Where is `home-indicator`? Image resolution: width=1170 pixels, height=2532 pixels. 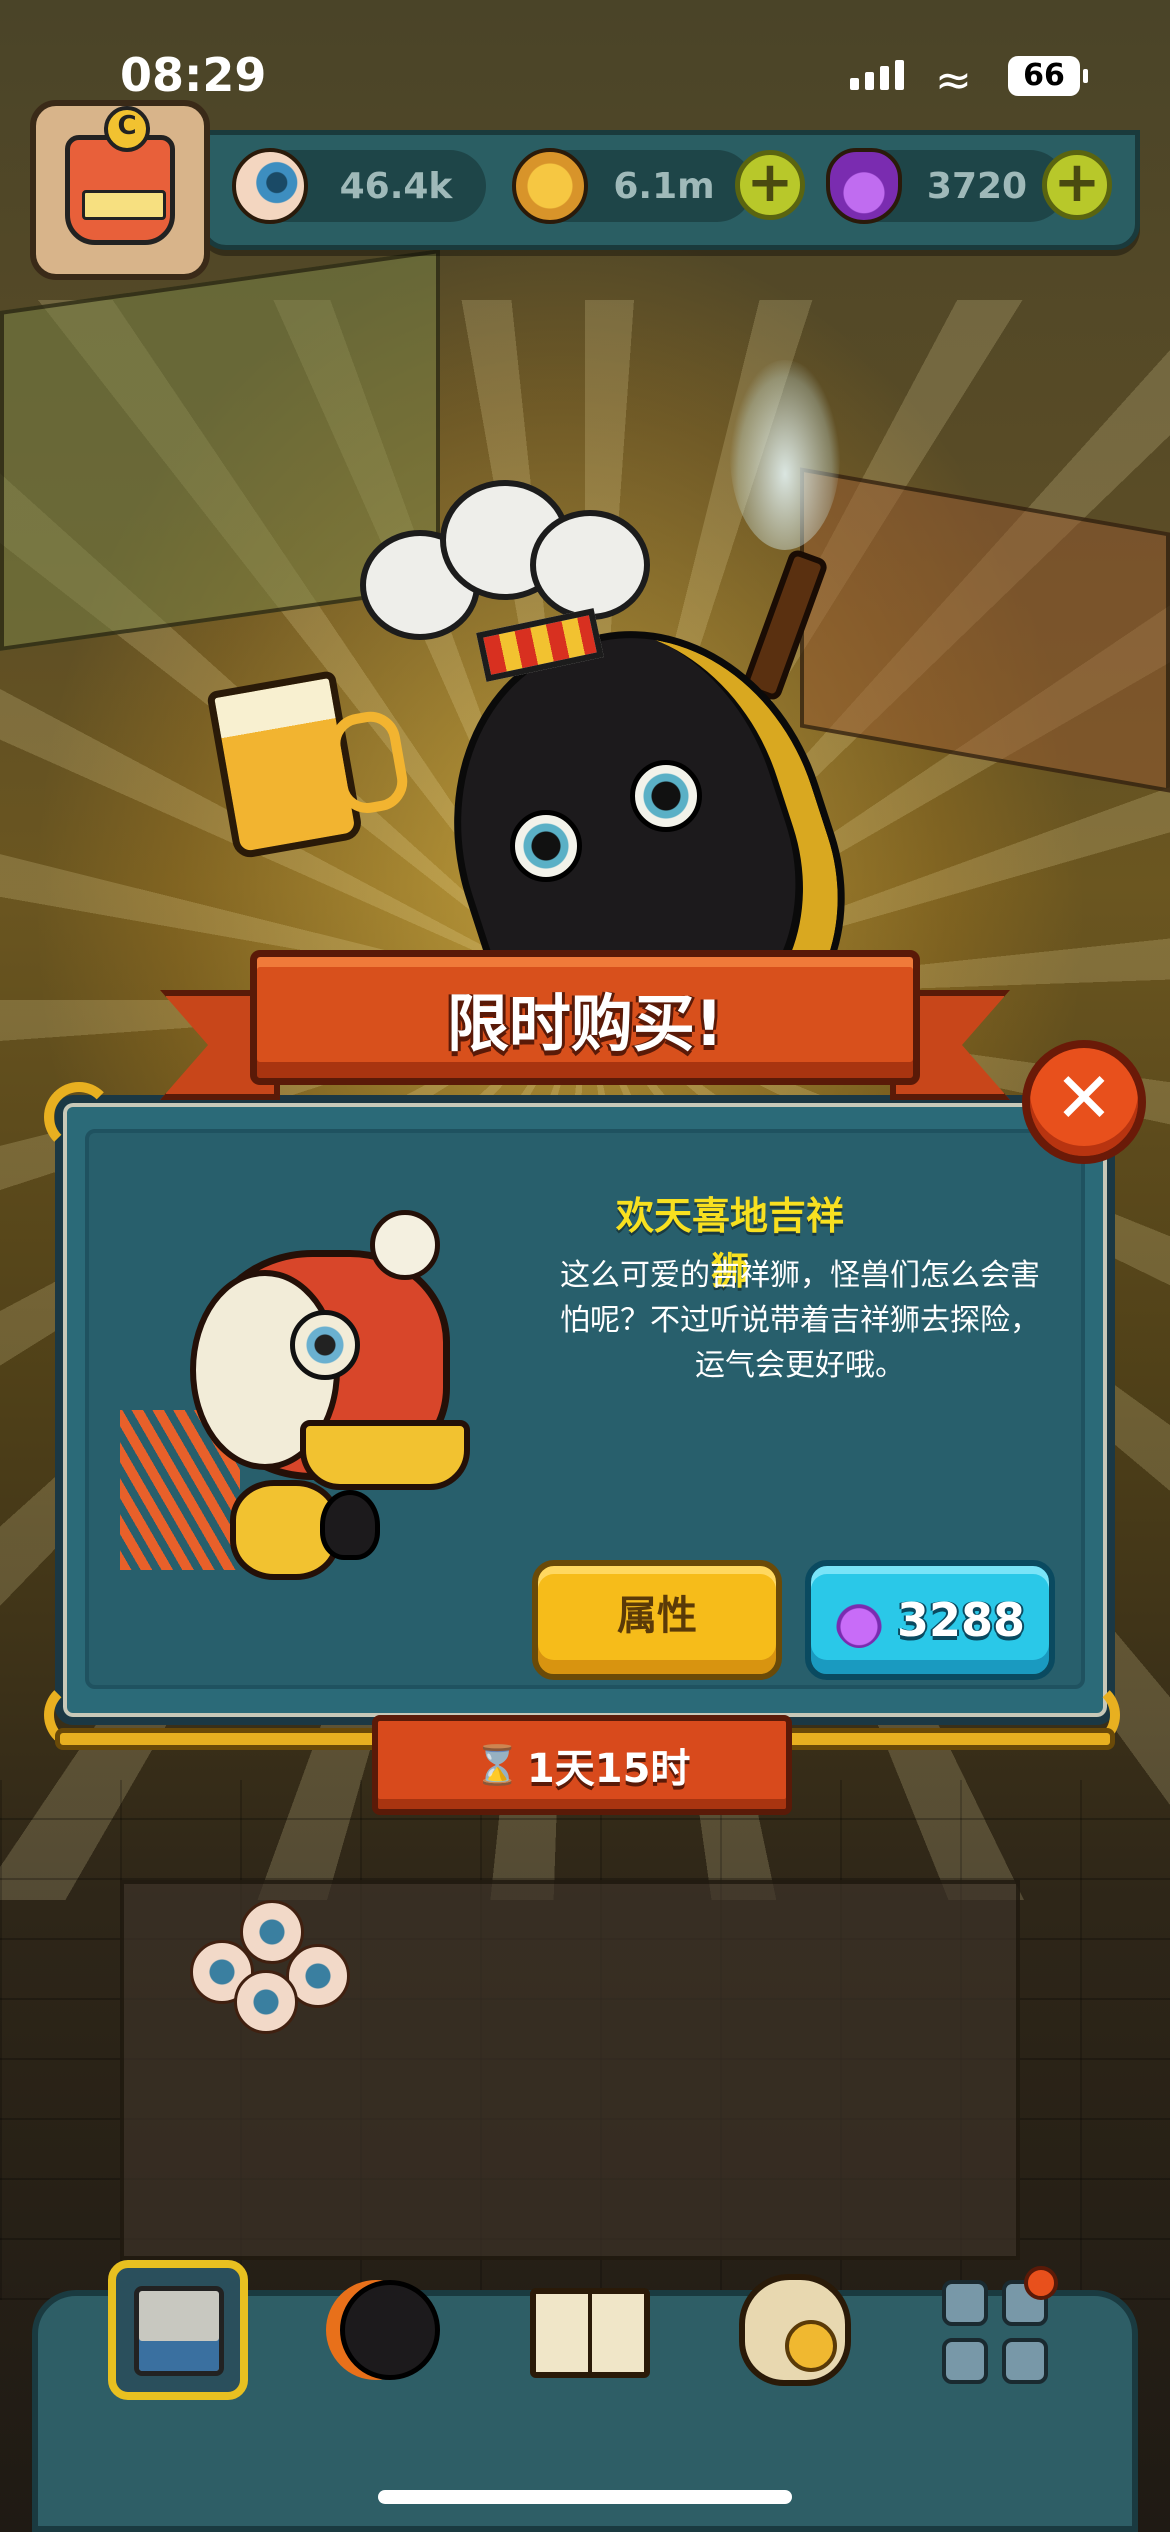 home-indicator is located at coordinates (585, 2497).